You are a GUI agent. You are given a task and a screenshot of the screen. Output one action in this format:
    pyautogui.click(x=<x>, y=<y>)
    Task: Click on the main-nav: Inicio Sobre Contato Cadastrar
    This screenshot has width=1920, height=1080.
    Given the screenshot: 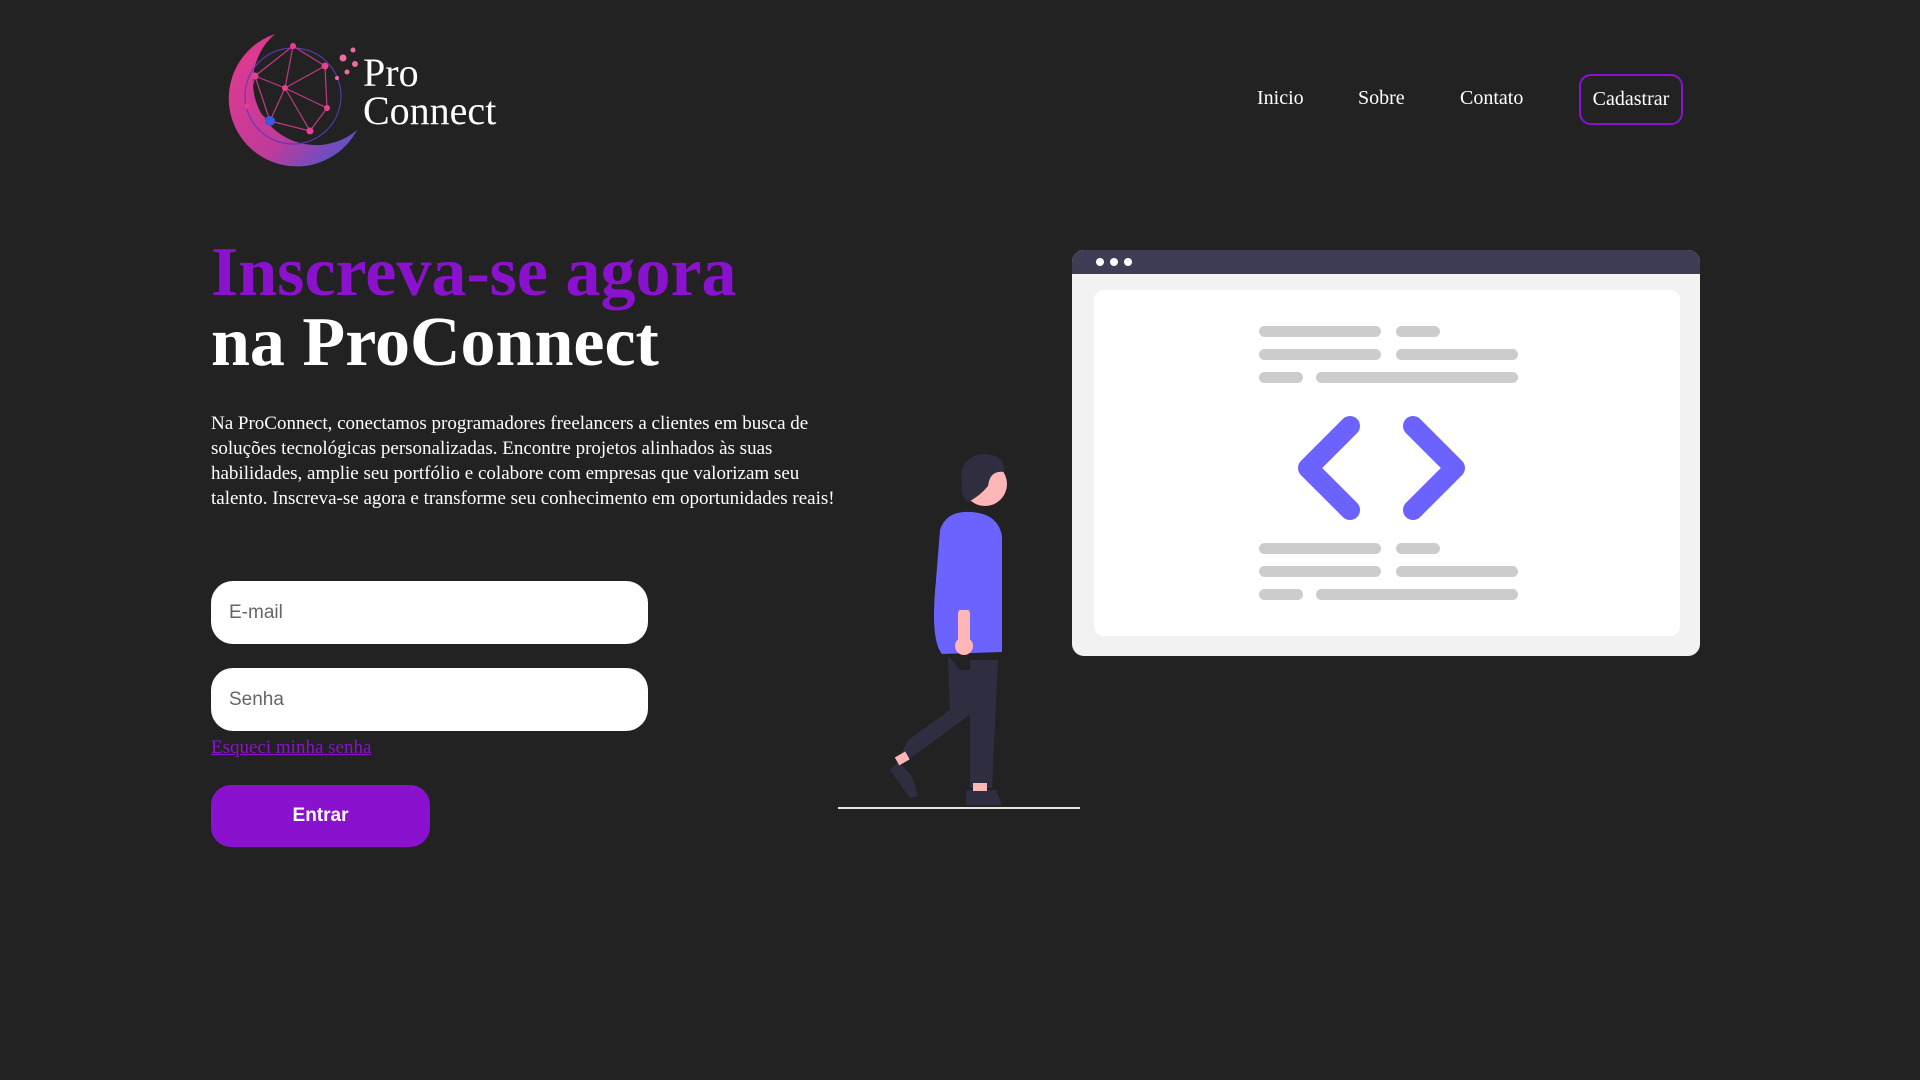 What is the action you would take?
    pyautogui.click(x=1455, y=100)
    